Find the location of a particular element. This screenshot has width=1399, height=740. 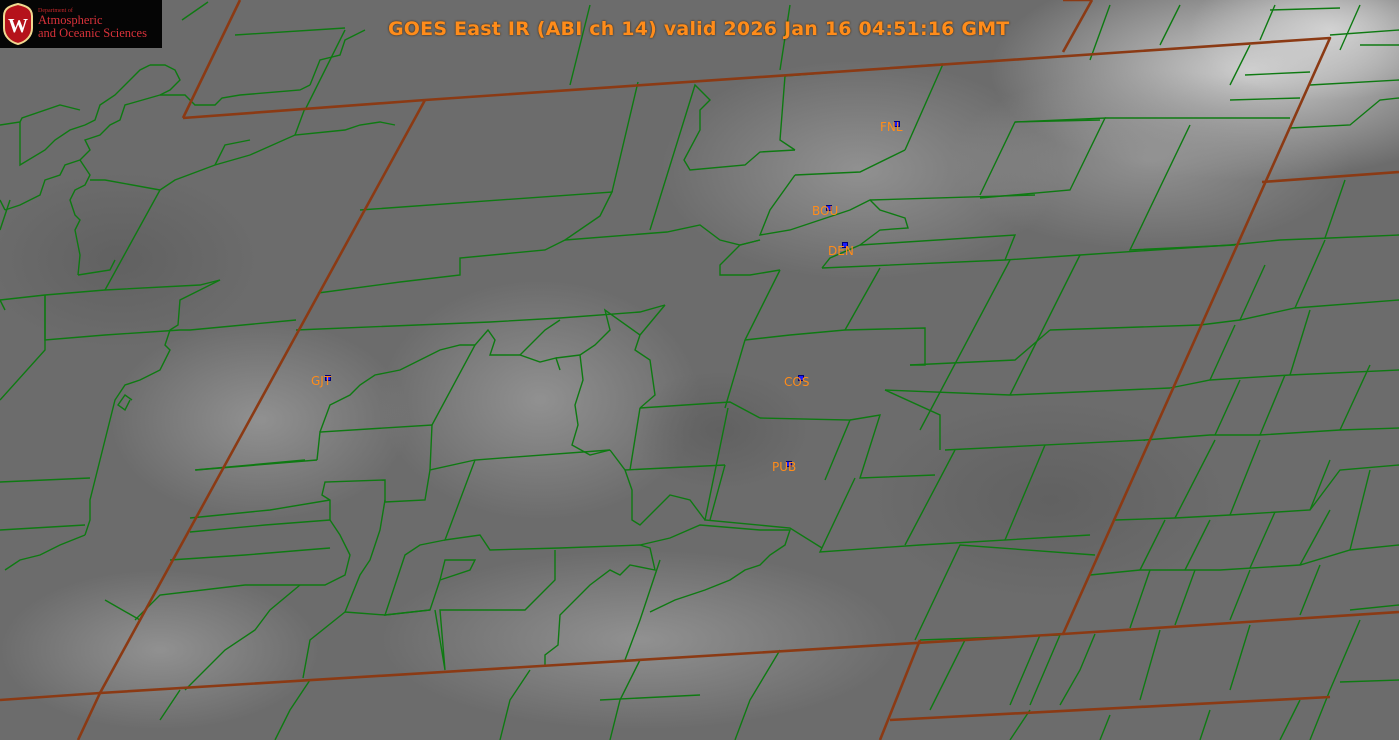

station-label-pub: PUB is located at coordinates (784, 467).